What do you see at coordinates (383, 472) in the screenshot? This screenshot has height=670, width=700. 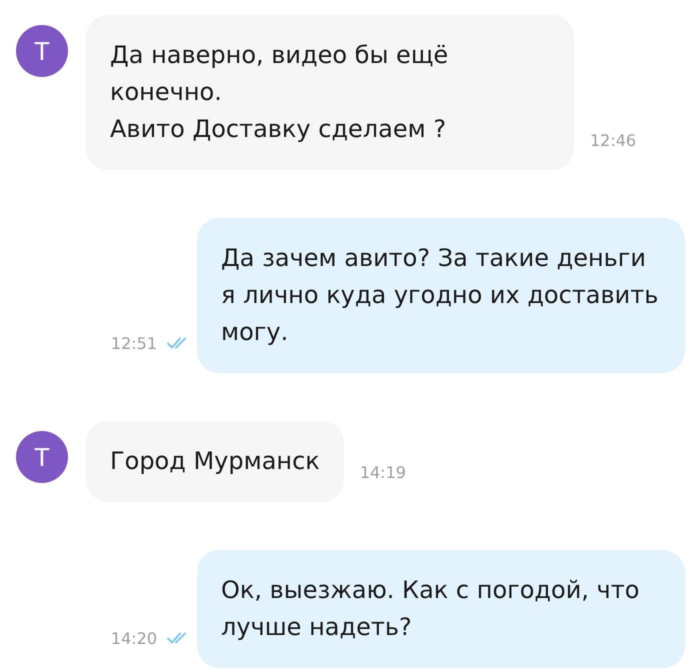 I see `message-time: 14:19` at bounding box center [383, 472].